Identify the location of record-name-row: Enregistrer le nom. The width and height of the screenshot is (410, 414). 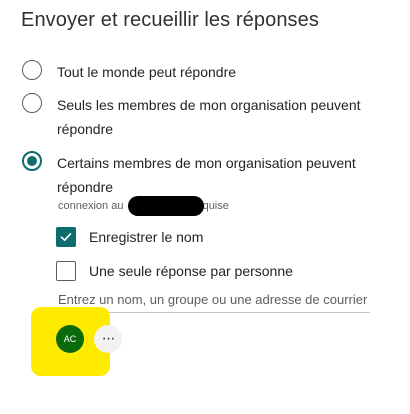
(129, 237).